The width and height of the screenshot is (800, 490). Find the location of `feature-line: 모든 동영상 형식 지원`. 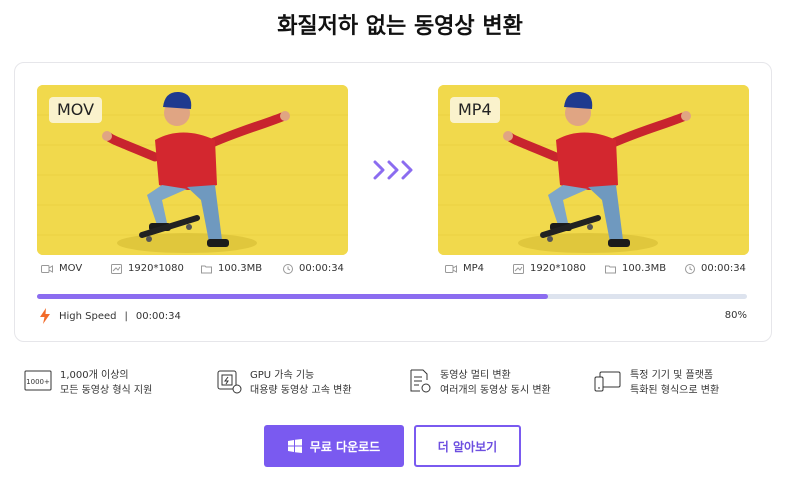

feature-line: 모든 동영상 형식 지원 is located at coordinates (106, 390).